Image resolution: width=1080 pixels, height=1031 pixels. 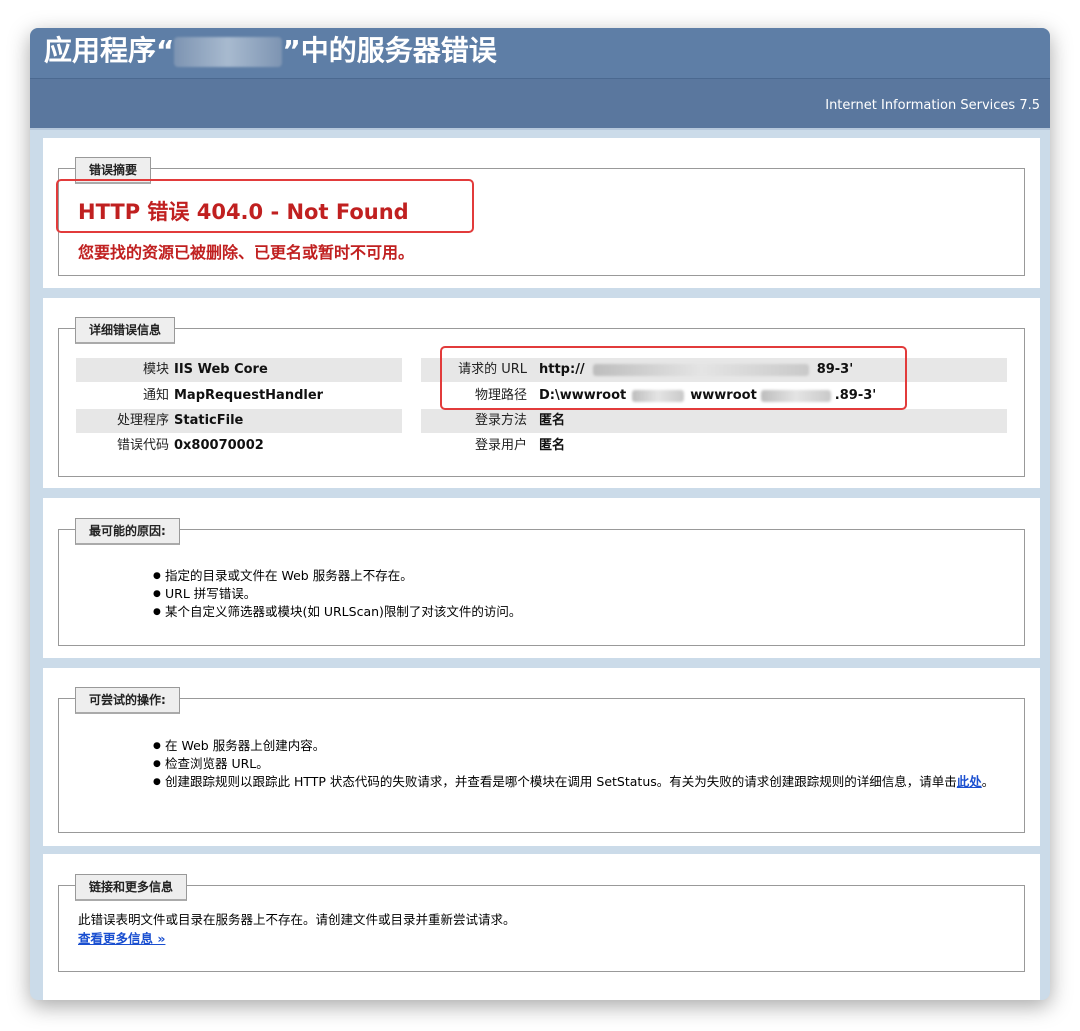 What do you see at coordinates (969, 781) in the screenshot?
I see `here-link: 此处` at bounding box center [969, 781].